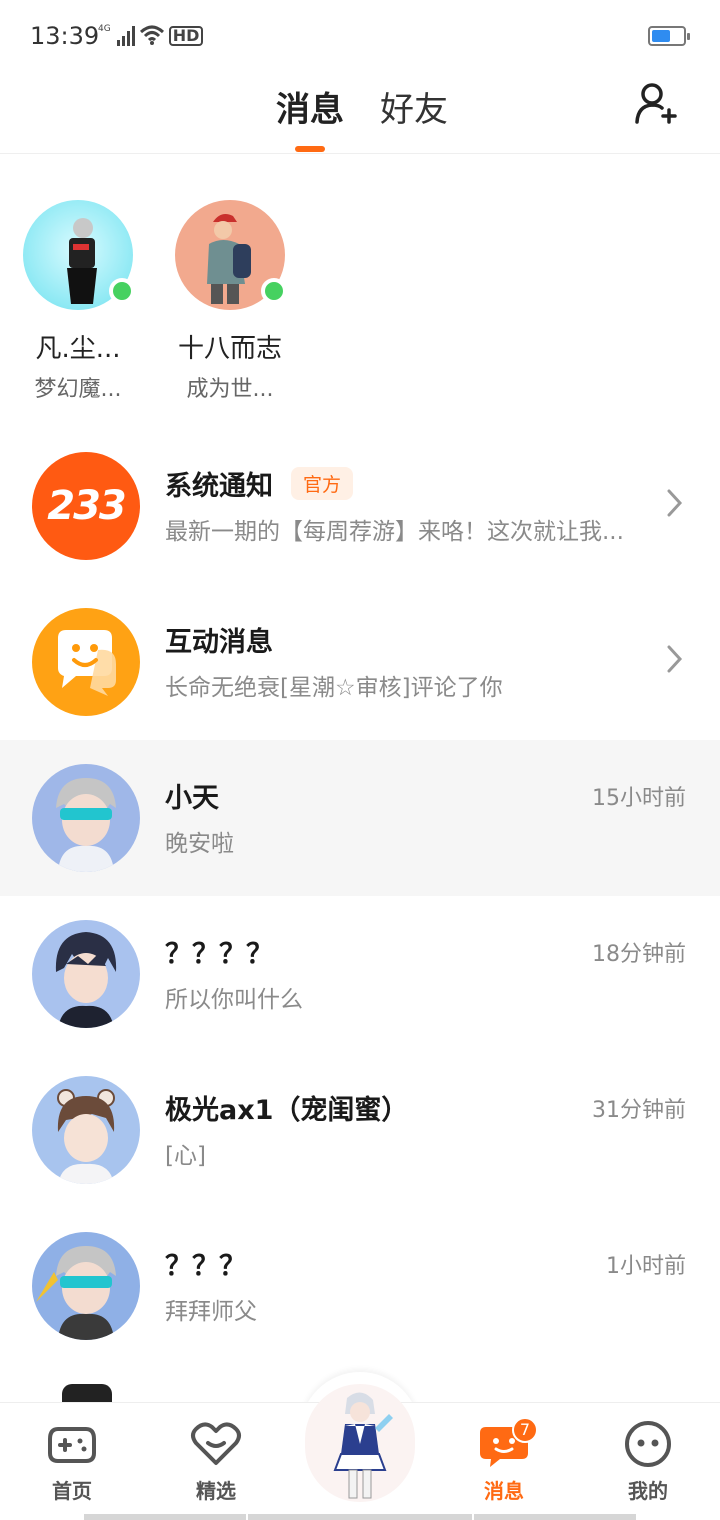 This screenshot has width=720, height=1520. I want to click on status-bar: 13:39 4G HD, so click(360, 38).